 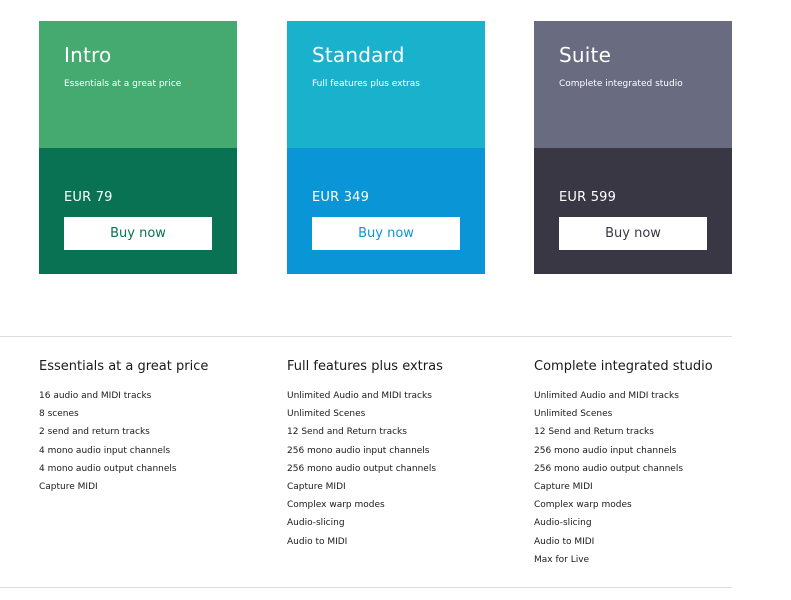 What do you see at coordinates (588, 197) in the screenshot?
I see `plan-price: EUR 599` at bounding box center [588, 197].